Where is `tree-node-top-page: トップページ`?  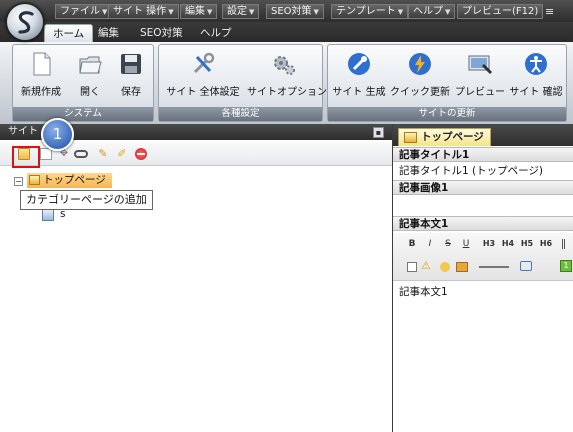 tree-node-top-page: トップページ is located at coordinates (69, 180).